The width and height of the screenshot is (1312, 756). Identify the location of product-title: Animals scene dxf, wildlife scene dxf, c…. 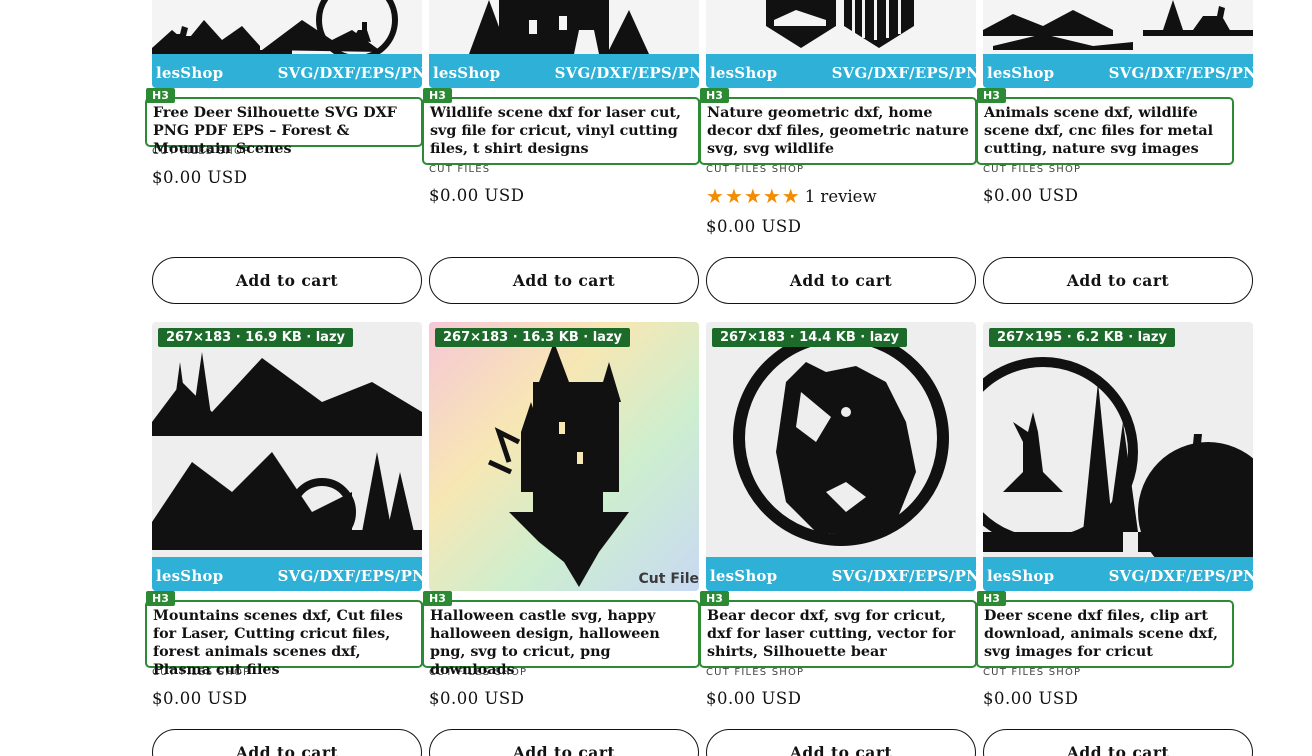
(1105, 131).